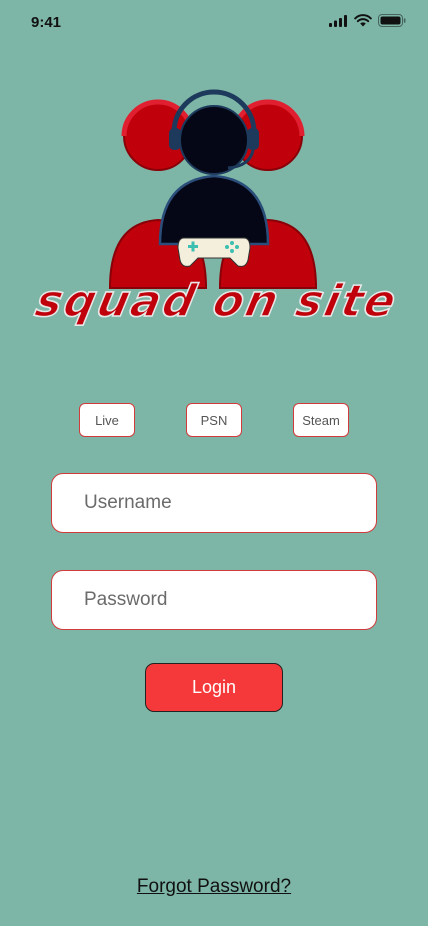 This screenshot has width=428, height=926. I want to click on logo-text: squad on site, so click(215, 301).